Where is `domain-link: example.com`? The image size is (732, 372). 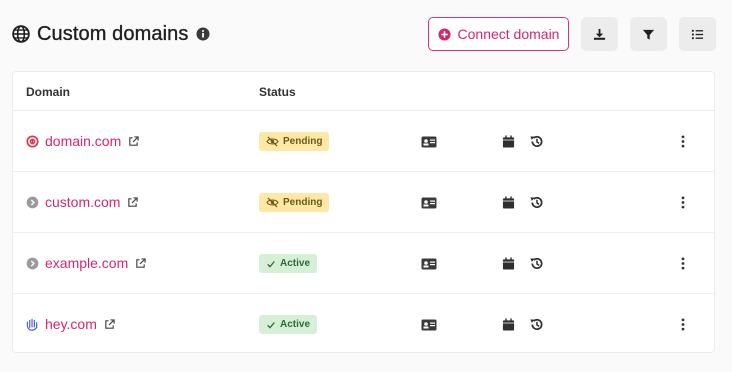 domain-link: example.com is located at coordinates (95, 263).